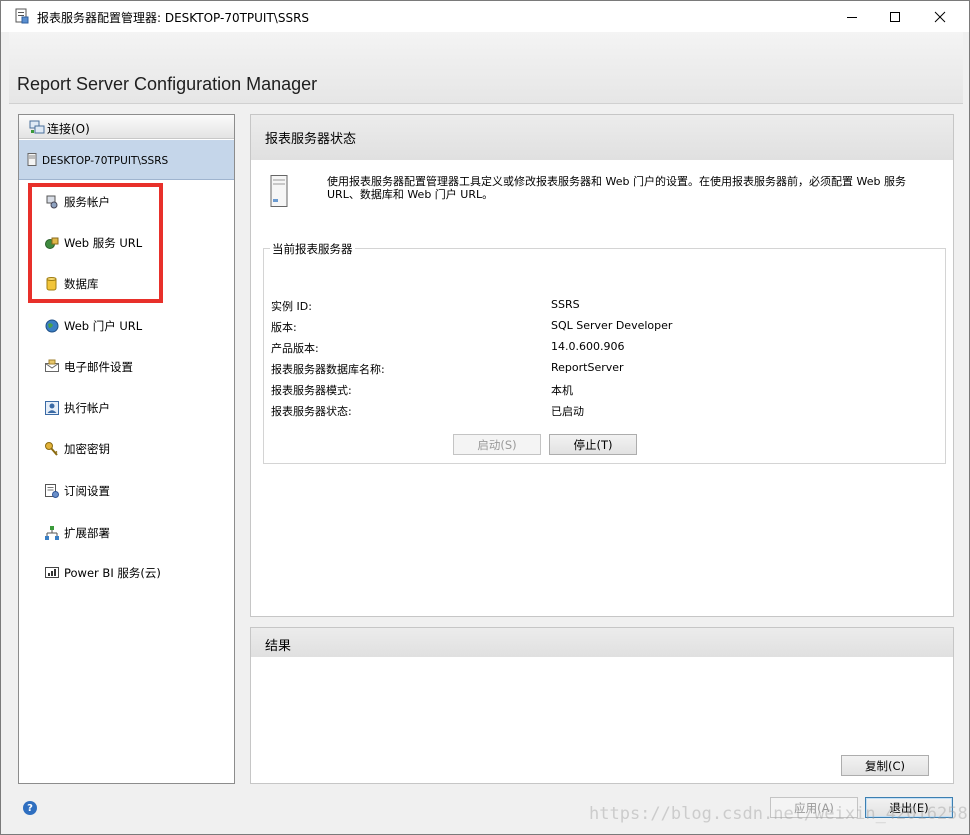  I want to click on execution-account-icon, so click(52, 408).